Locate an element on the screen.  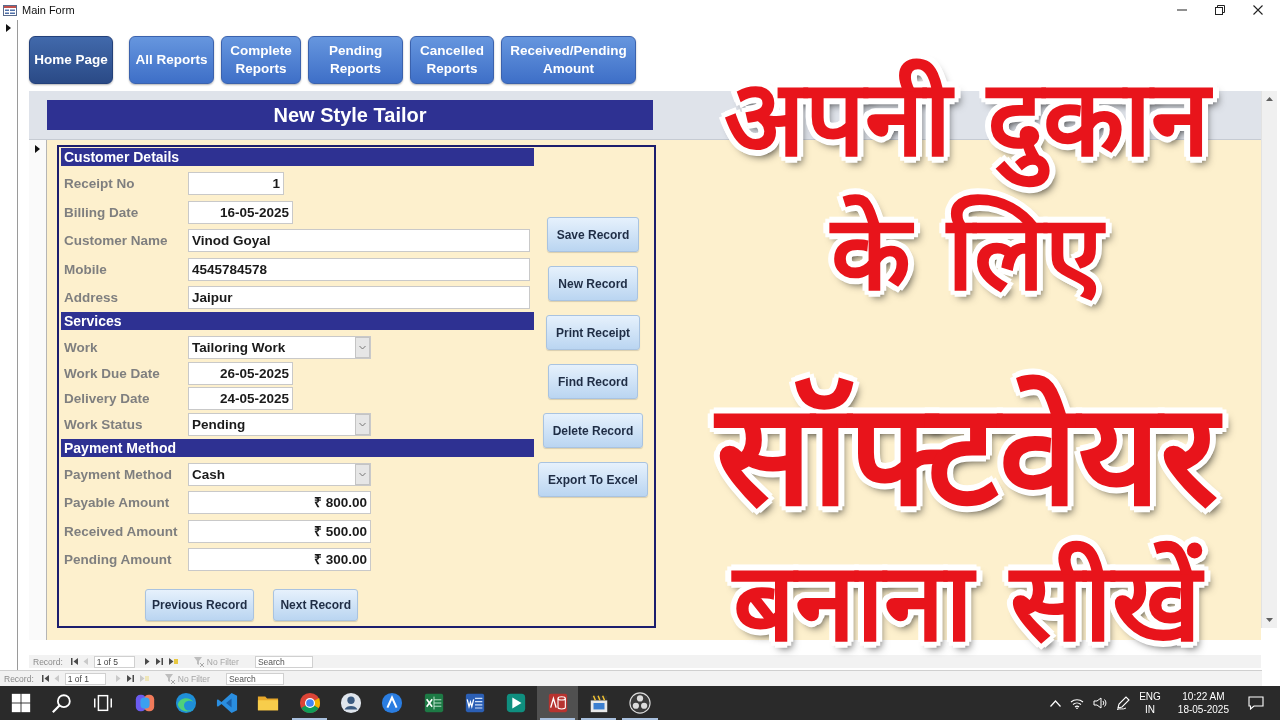
field-label: Mobile is located at coordinates (85, 269).